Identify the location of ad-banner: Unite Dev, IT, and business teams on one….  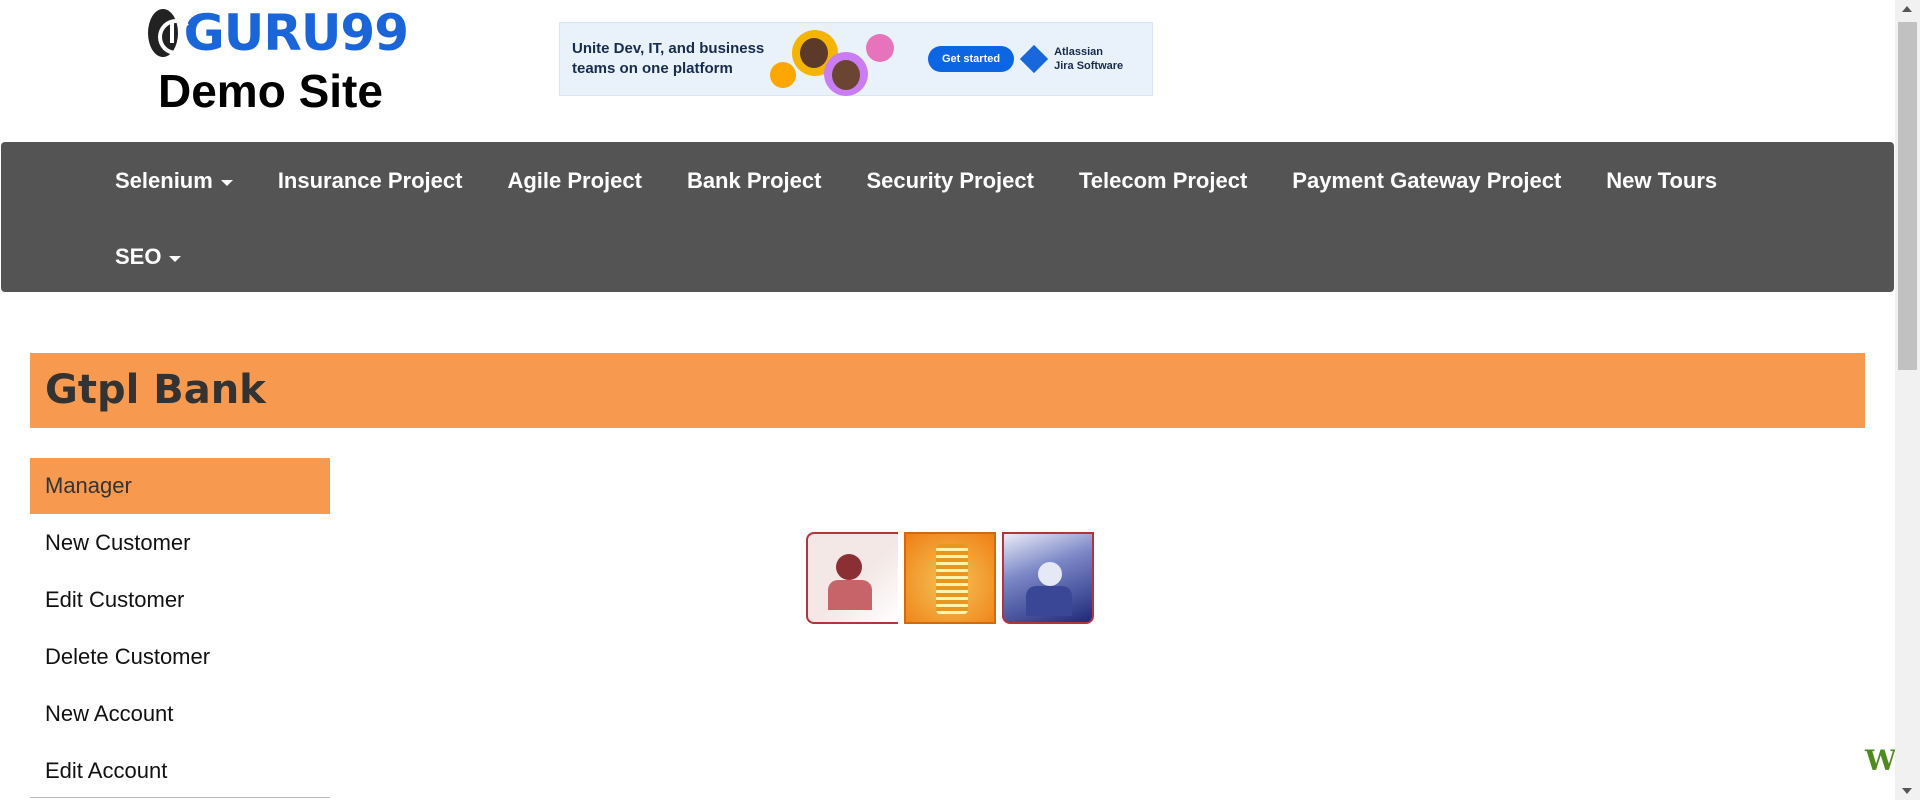
(856, 59).